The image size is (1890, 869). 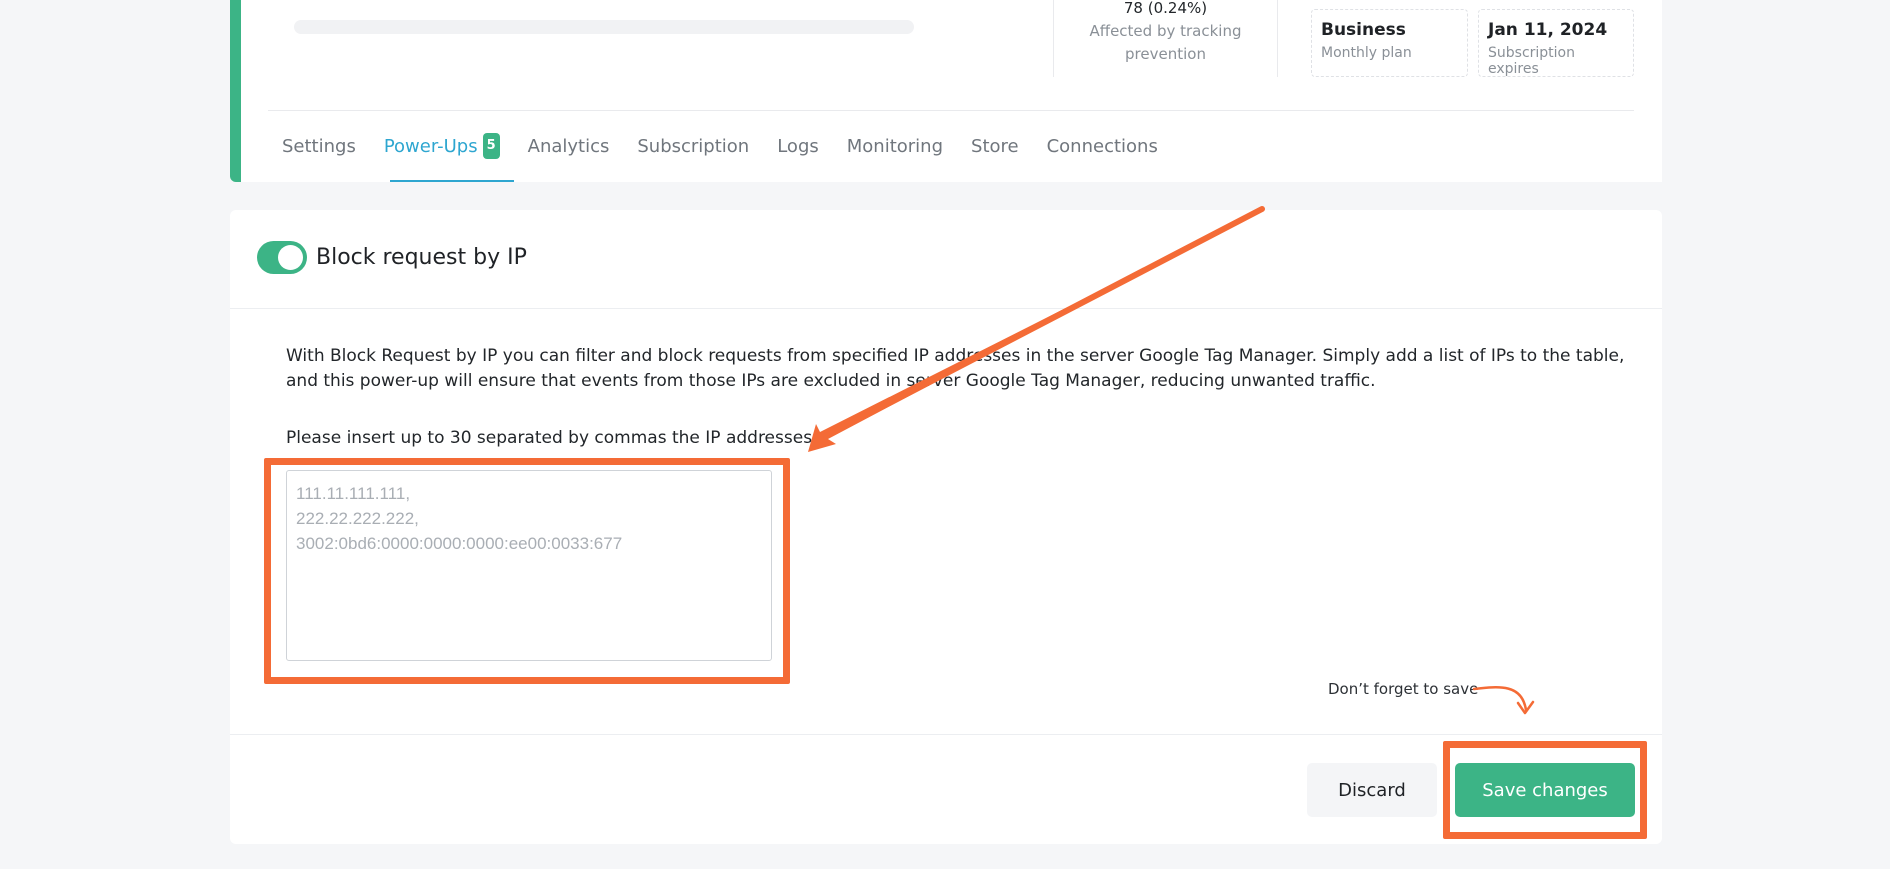 What do you see at coordinates (1545, 790) in the screenshot?
I see `save-button-highlight-box` at bounding box center [1545, 790].